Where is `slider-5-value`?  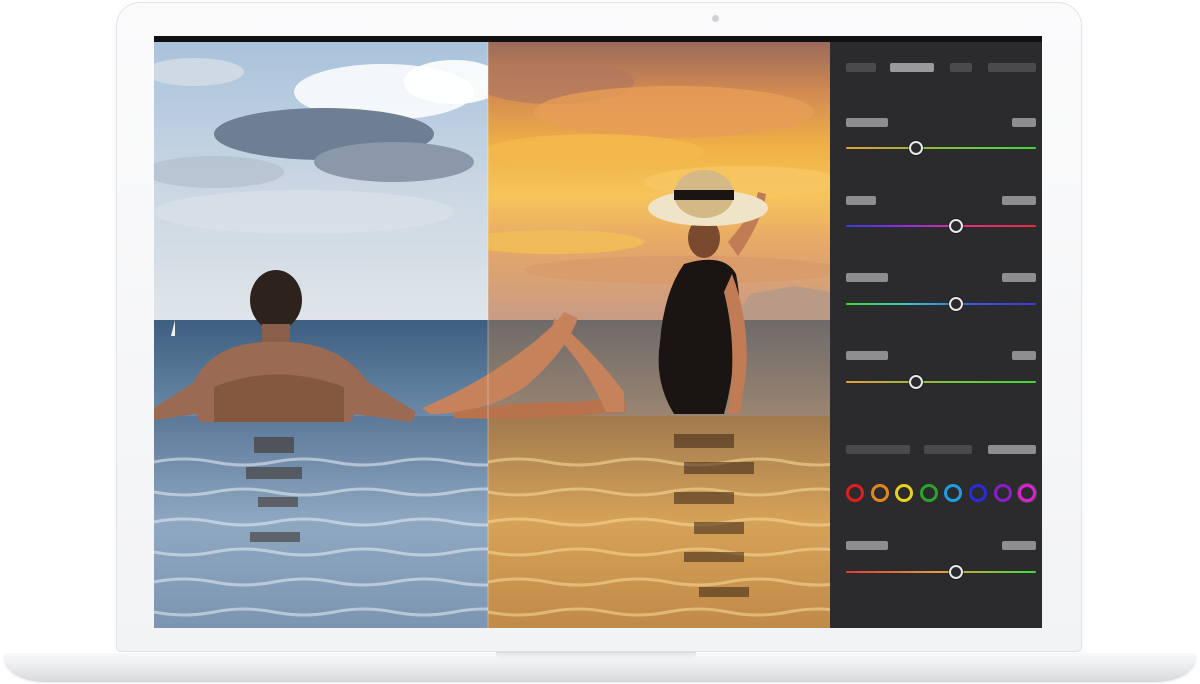 slider-5-value is located at coordinates (1019, 545).